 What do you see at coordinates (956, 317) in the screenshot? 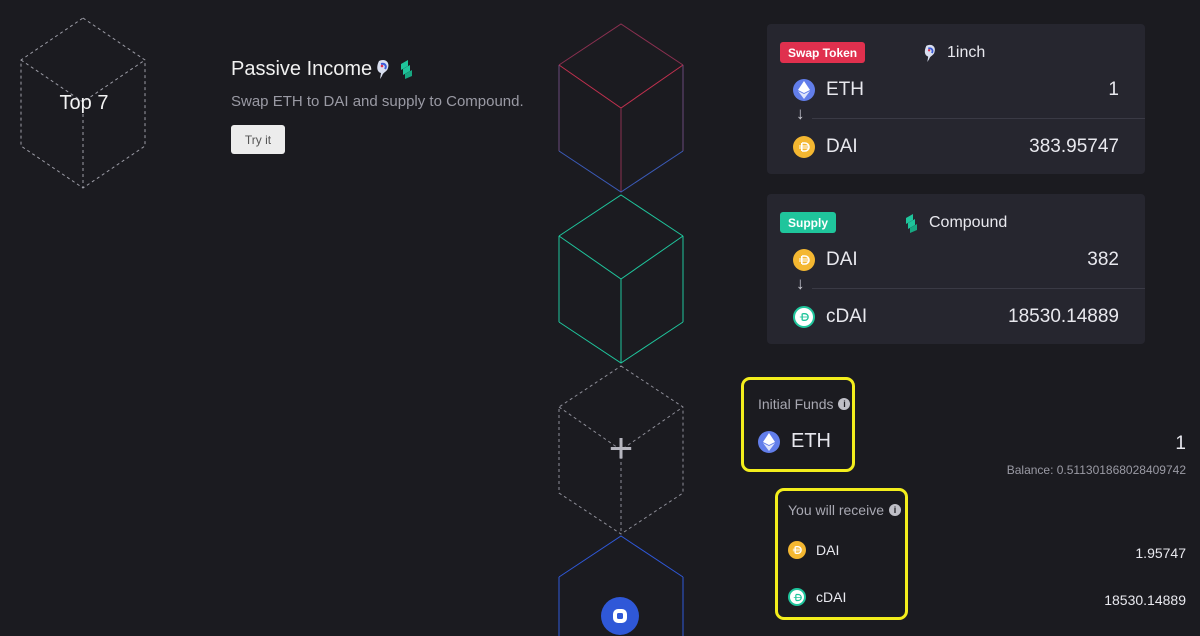
I see `supply-to-row: cDAI 18530.14889` at bounding box center [956, 317].